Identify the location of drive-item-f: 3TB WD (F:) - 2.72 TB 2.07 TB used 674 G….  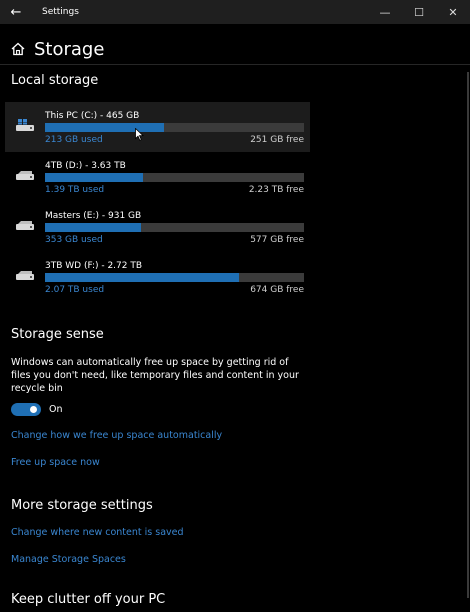
(157, 277).